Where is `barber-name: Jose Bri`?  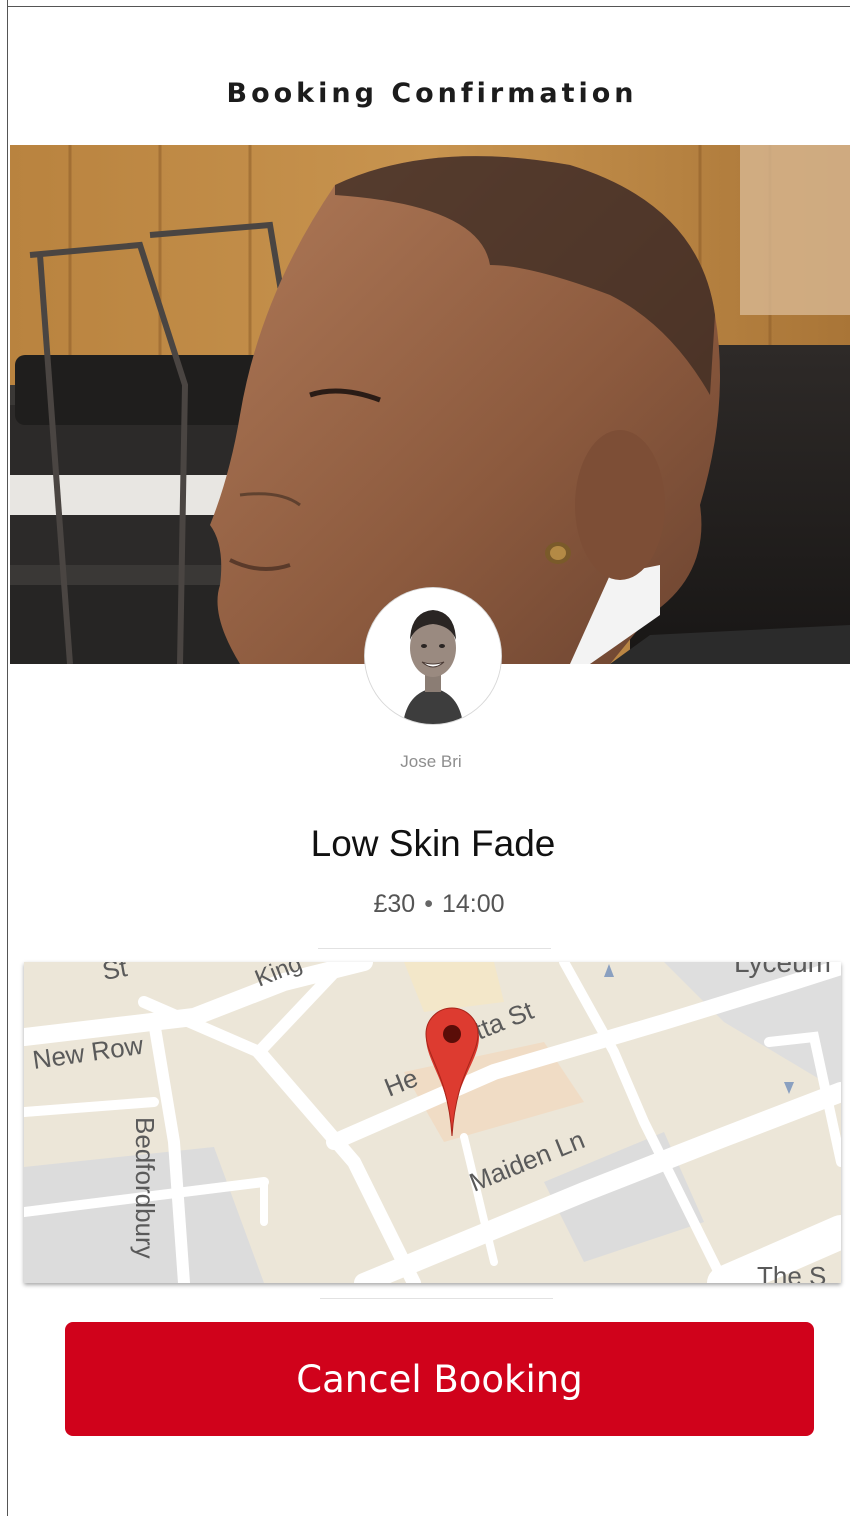
barber-name: Jose Bri is located at coordinates (431, 761).